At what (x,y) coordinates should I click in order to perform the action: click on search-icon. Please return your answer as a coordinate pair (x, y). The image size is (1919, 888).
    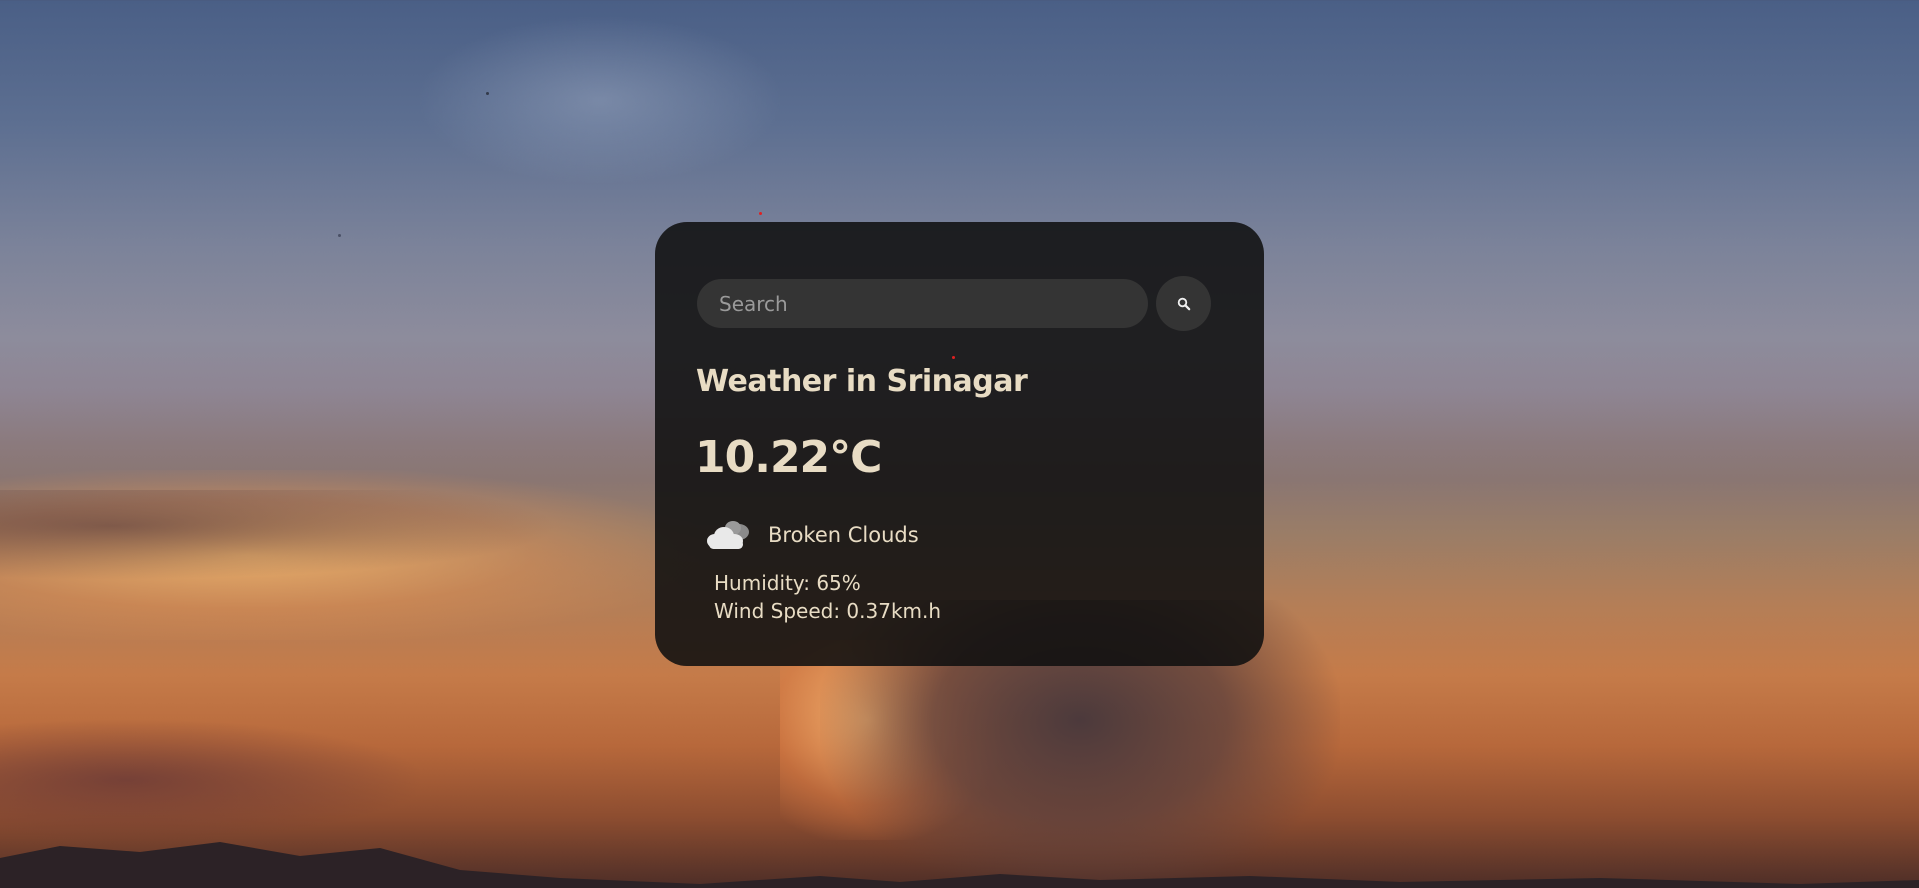
    Looking at the image, I should click on (1183, 303).